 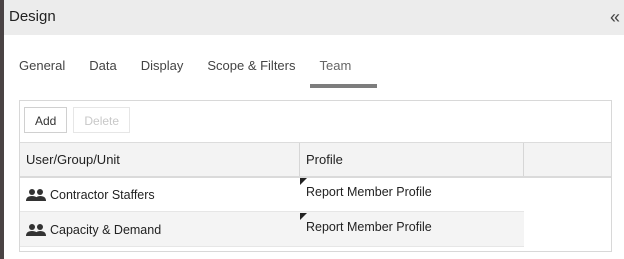 What do you see at coordinates (106, 229) in the screenshot?
I see `member-name: Capacity & Demand` at bounding box center [106, 229].